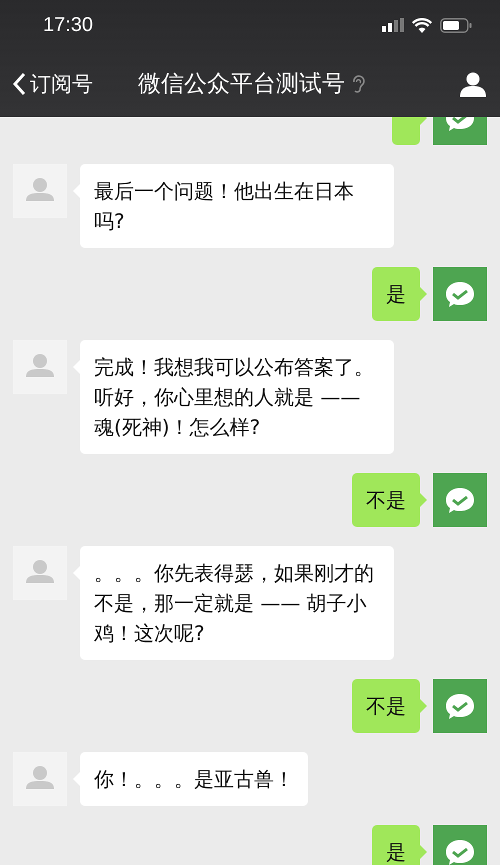 This screenshot has height=865, width=500. What do you see at coordinates (68, 25) in the screenshot?
I see `status-time: 17:30` at bounding box center [68, 25].